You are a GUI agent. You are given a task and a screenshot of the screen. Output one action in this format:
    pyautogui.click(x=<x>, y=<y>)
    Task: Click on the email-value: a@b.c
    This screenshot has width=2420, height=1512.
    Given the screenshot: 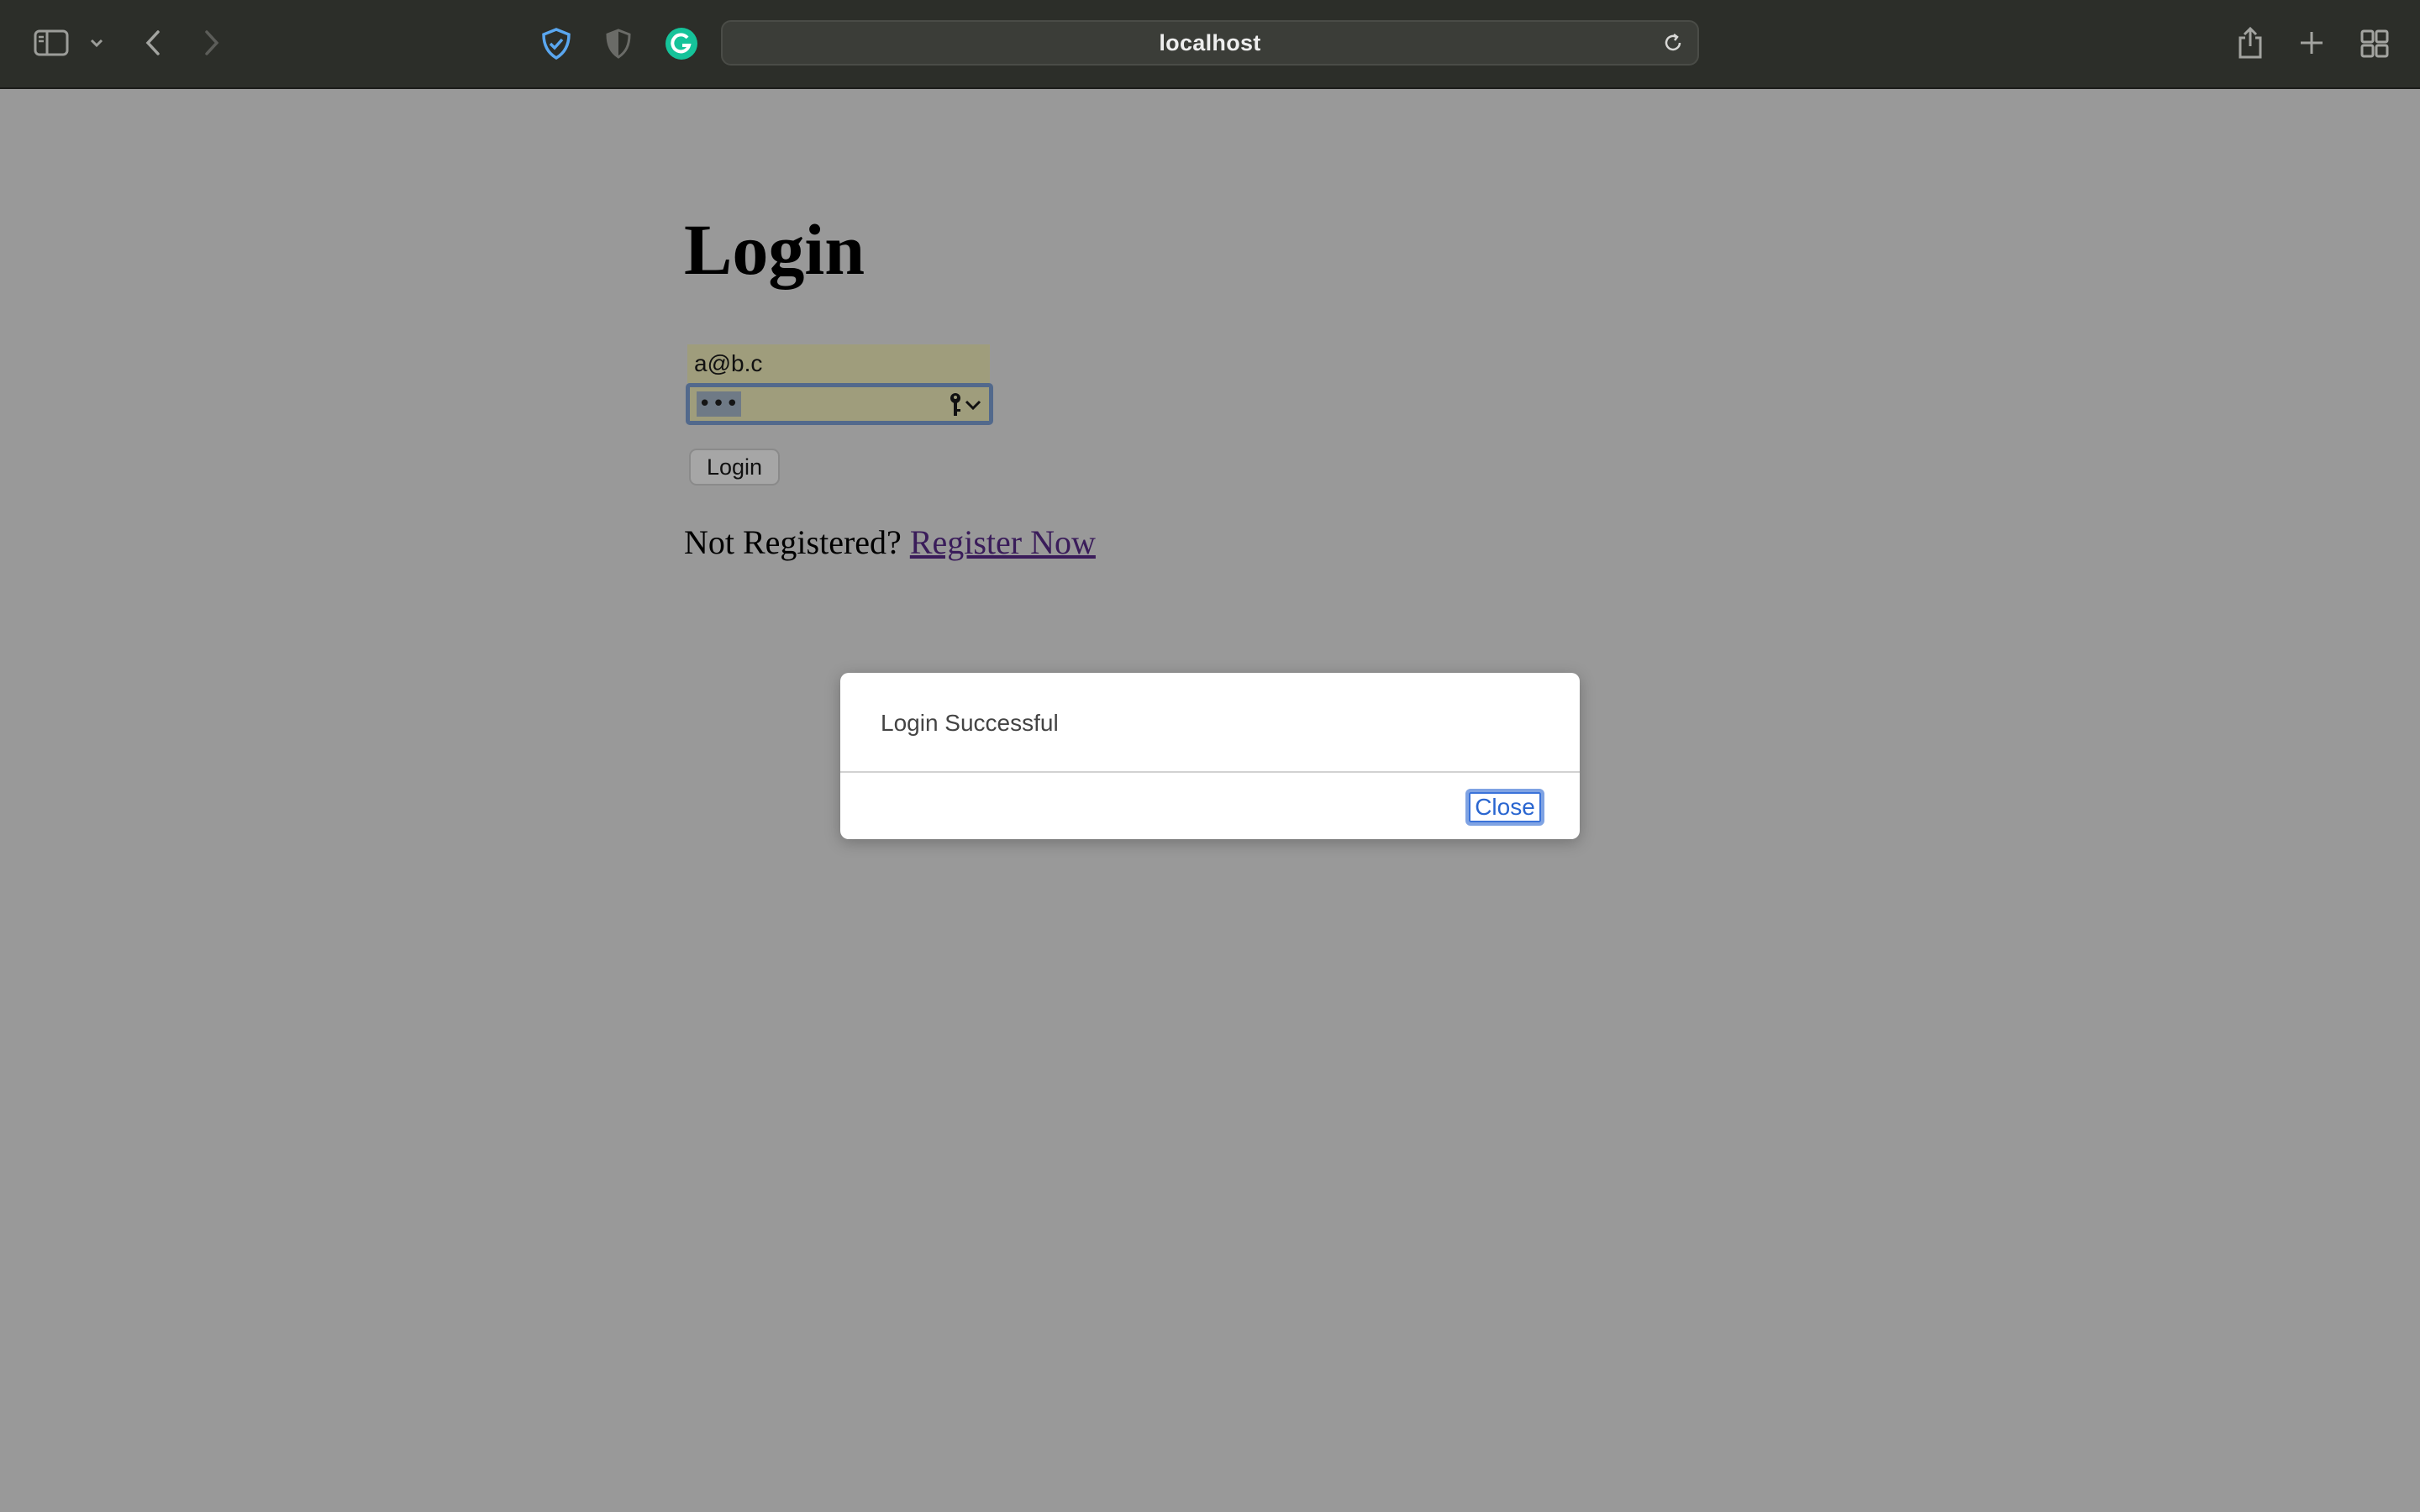 What is the action you would take?
    pyautogui.click(x=728, y=363)
    